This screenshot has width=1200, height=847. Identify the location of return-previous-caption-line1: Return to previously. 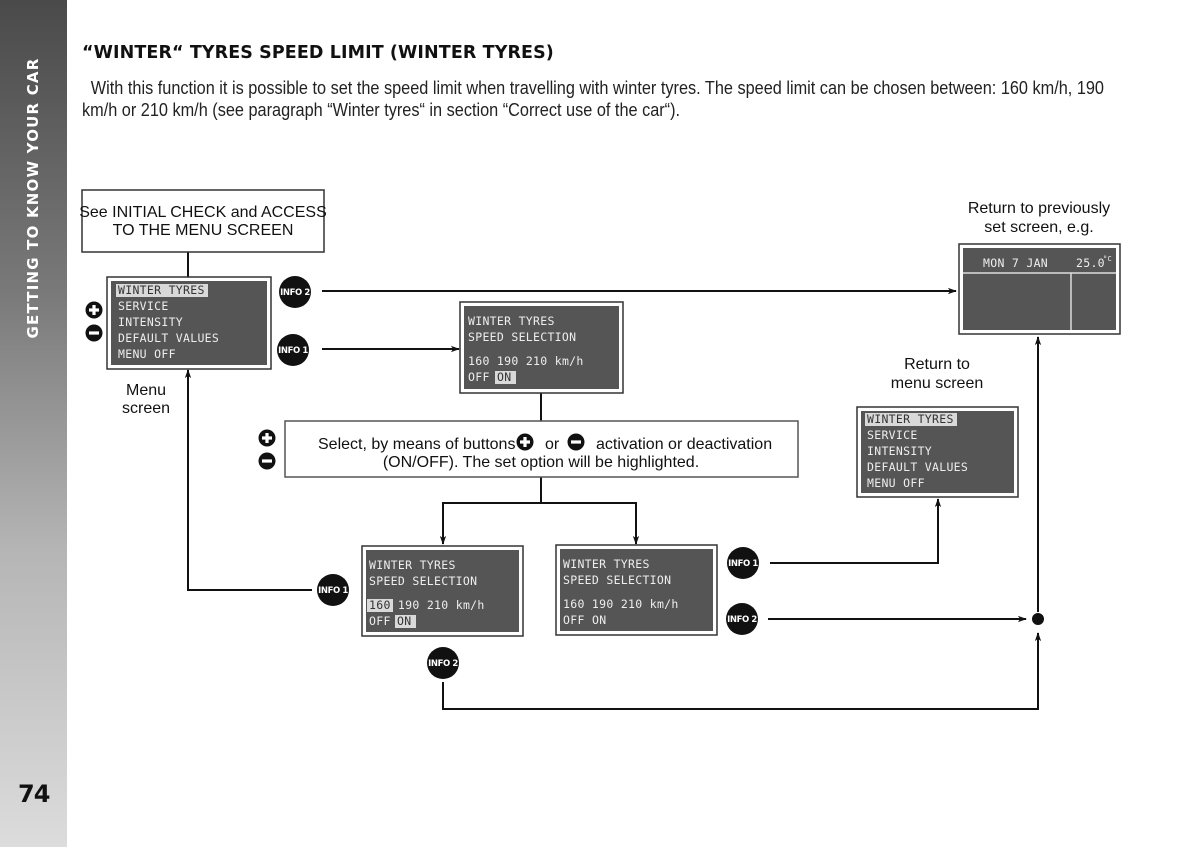
(1039, 208).